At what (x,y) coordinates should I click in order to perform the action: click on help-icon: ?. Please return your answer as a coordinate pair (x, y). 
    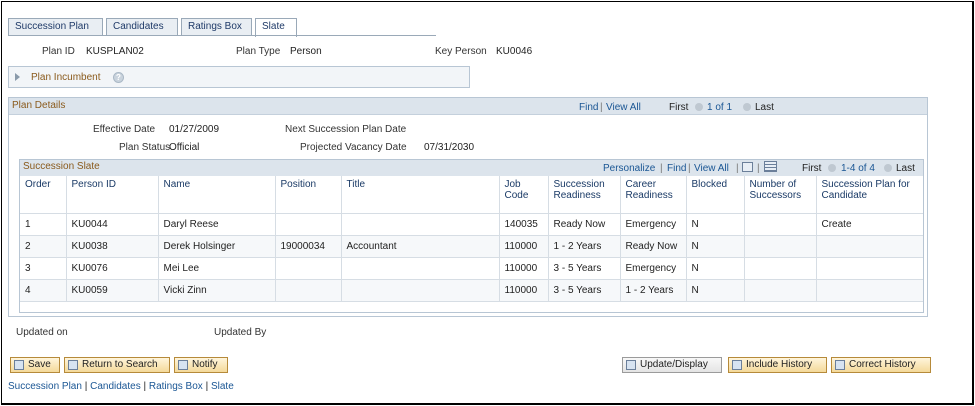
    Looking at the image, I should click on (118, 77).